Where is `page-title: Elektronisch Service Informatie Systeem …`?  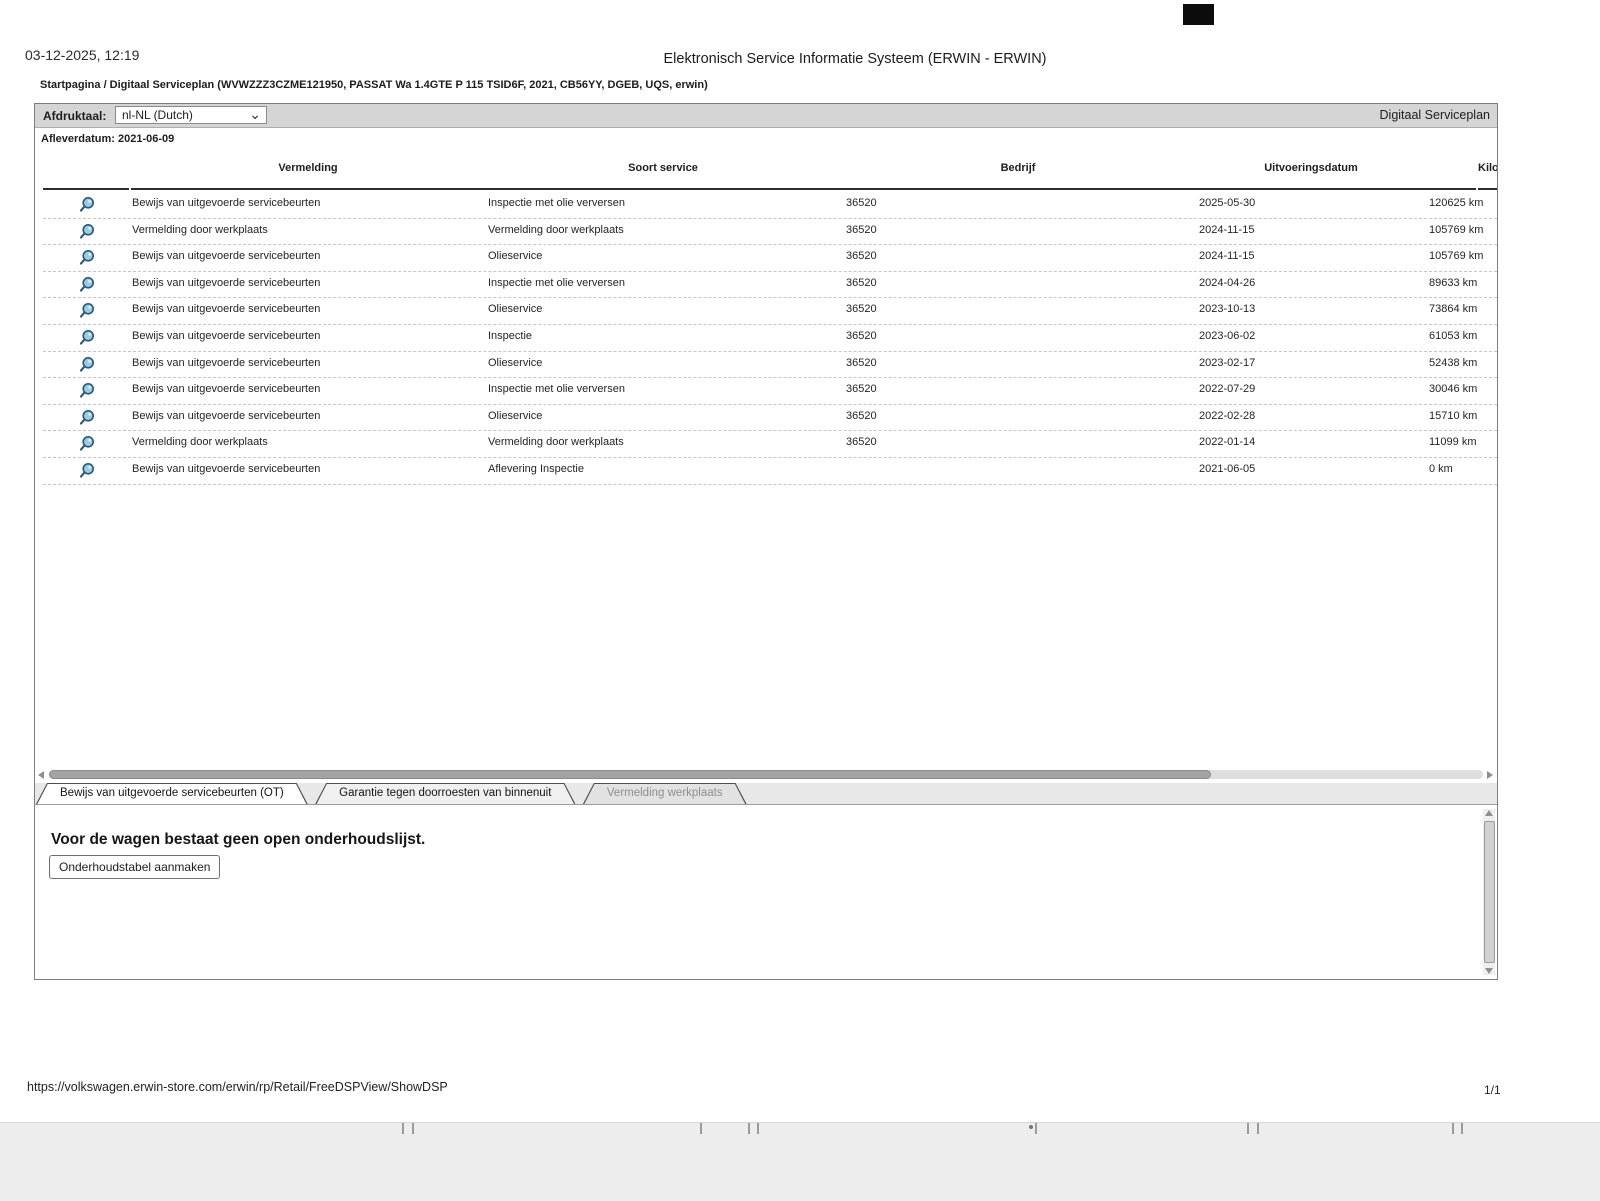 page-title: Elektronisch Service Informatie Systeem … is located at coordinates (855, 59).